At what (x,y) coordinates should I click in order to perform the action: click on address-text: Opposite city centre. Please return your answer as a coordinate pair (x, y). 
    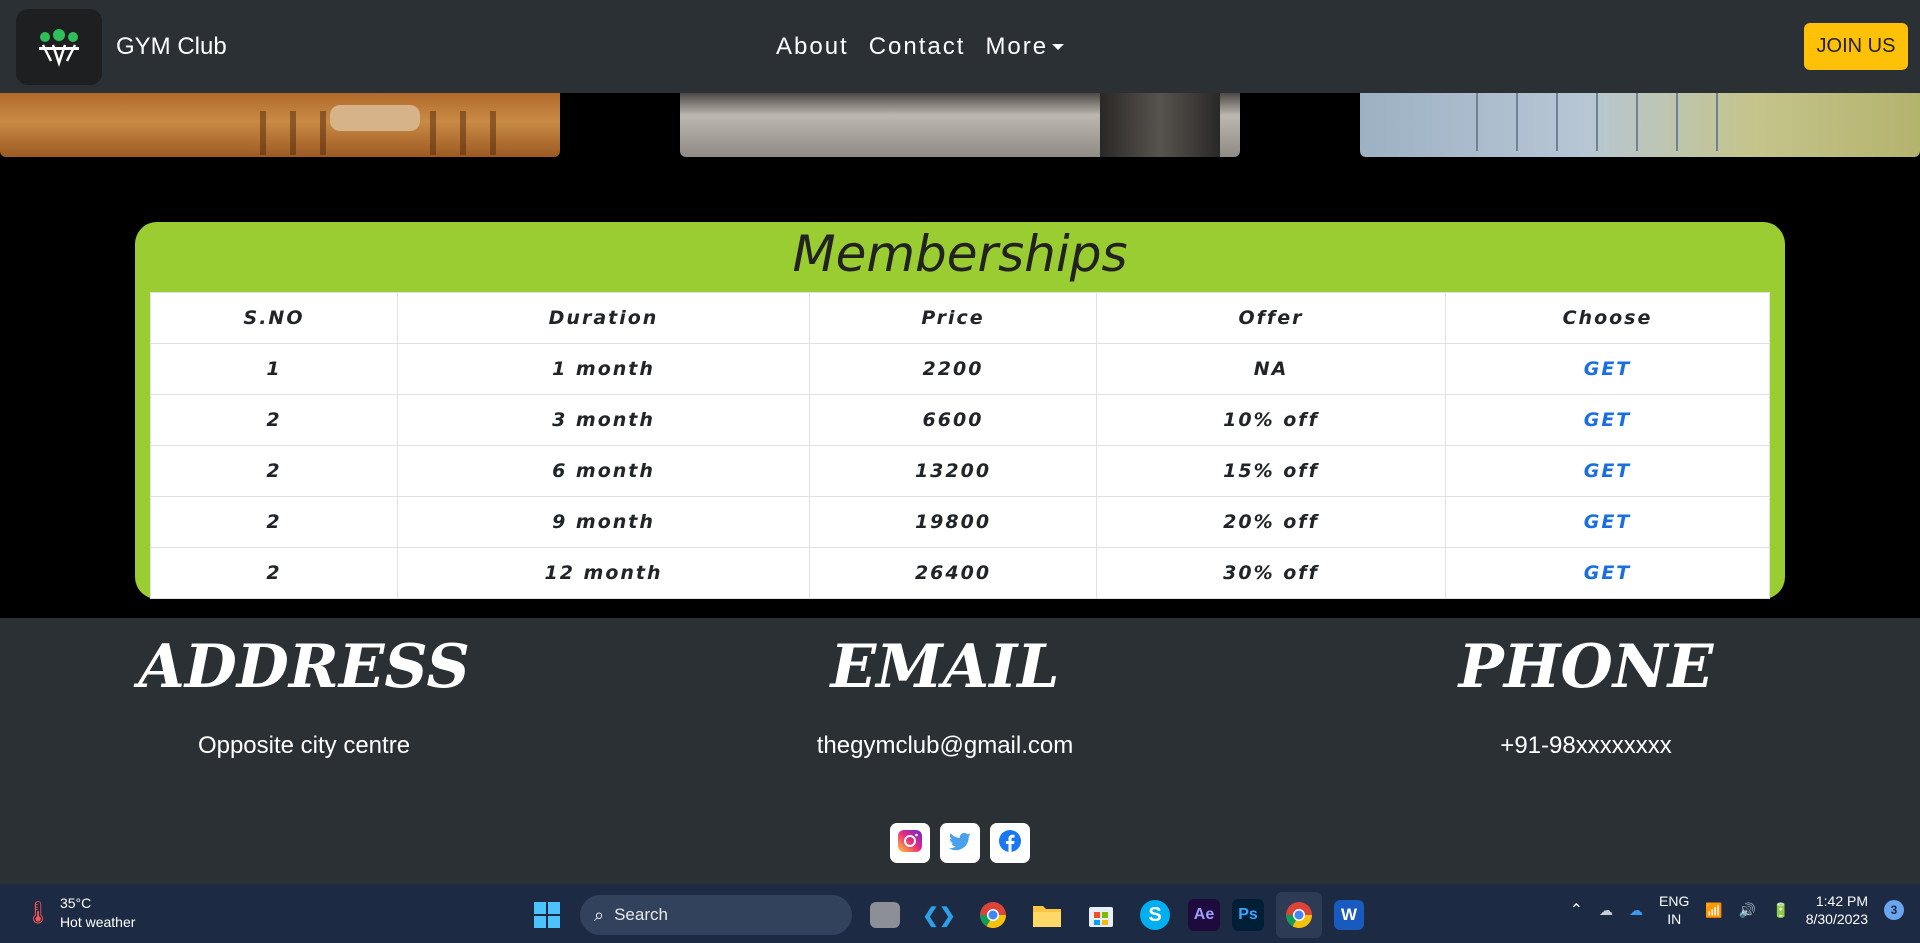
    Looking at the image, I should click on (304, 745).